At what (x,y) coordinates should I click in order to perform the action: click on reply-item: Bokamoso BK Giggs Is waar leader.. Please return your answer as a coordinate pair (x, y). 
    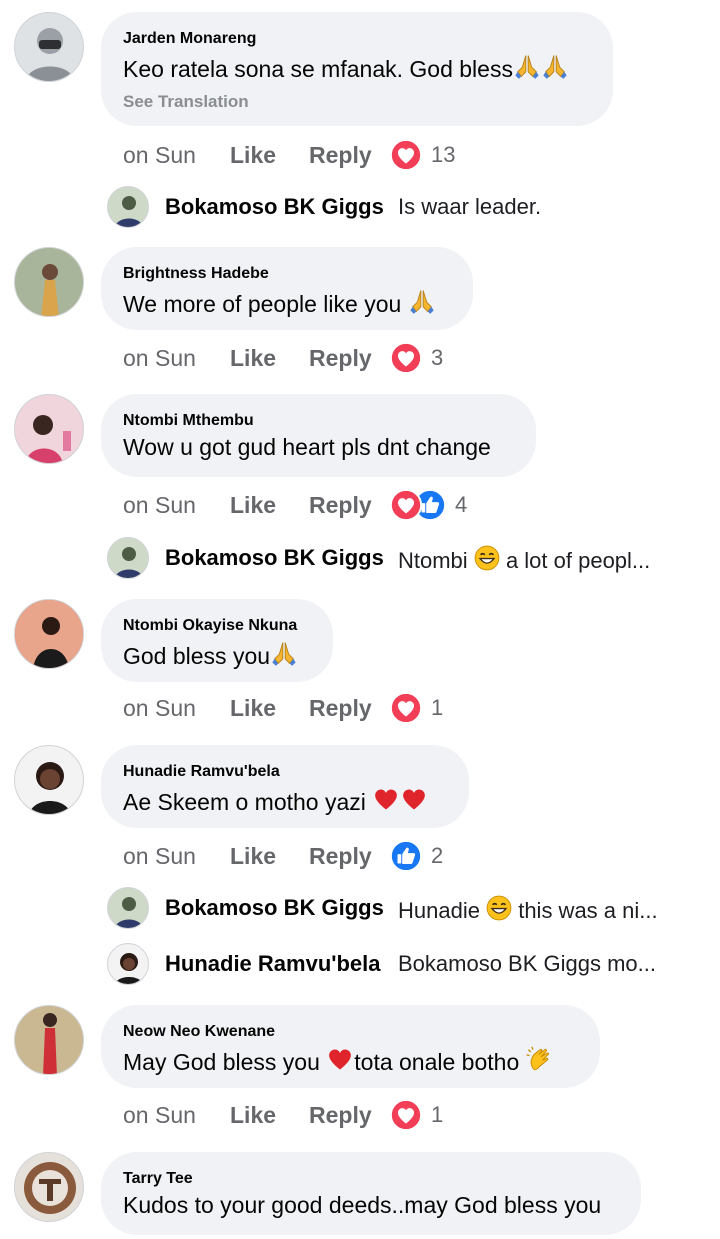
    Looking at the image, I should click on (360, 208).